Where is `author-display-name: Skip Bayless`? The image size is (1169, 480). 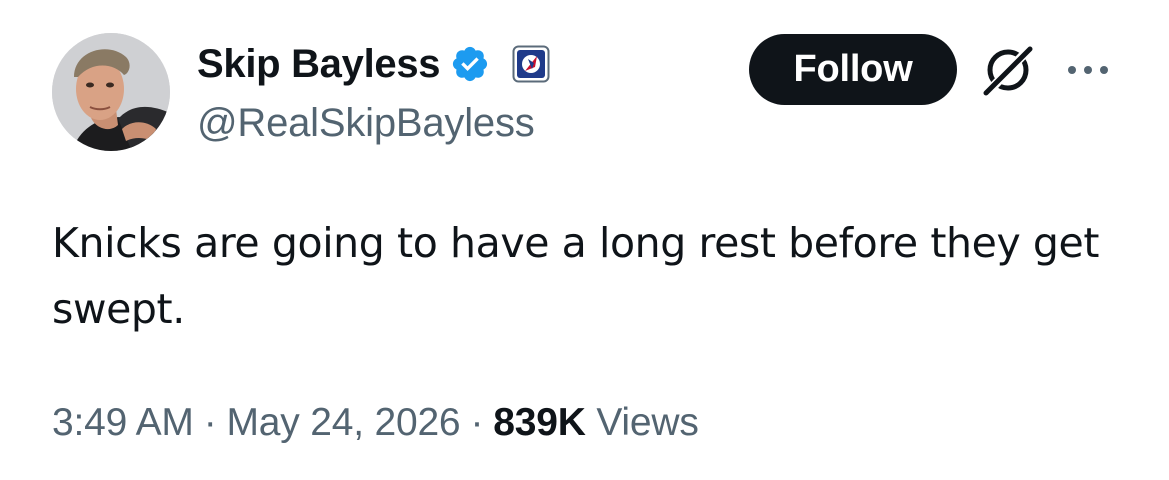
author-display-name: Skip Bayless is located at coordinates (319, 64).